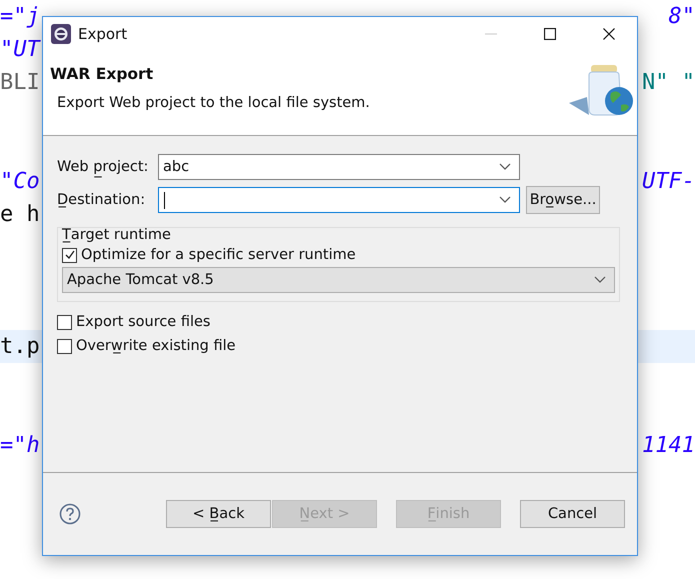 The width and height of the screenshot is (695, 579). I want to click on field-label: D̲estination:, so click(101, 200).